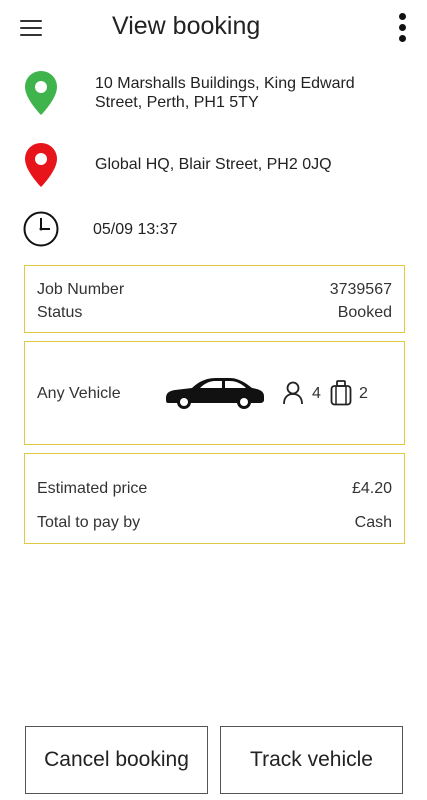 The image size is (427, 800). Describe the element at coordinates (371, 488) in the screenshot. I see `estimated-price-value: £4.20` at that location.